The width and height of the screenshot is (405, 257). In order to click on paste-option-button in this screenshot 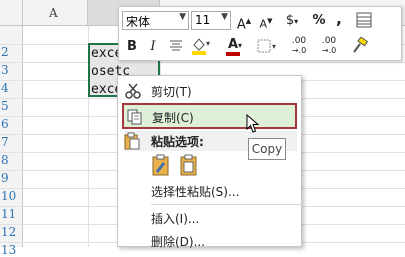, I will do `click(161, 165)`.